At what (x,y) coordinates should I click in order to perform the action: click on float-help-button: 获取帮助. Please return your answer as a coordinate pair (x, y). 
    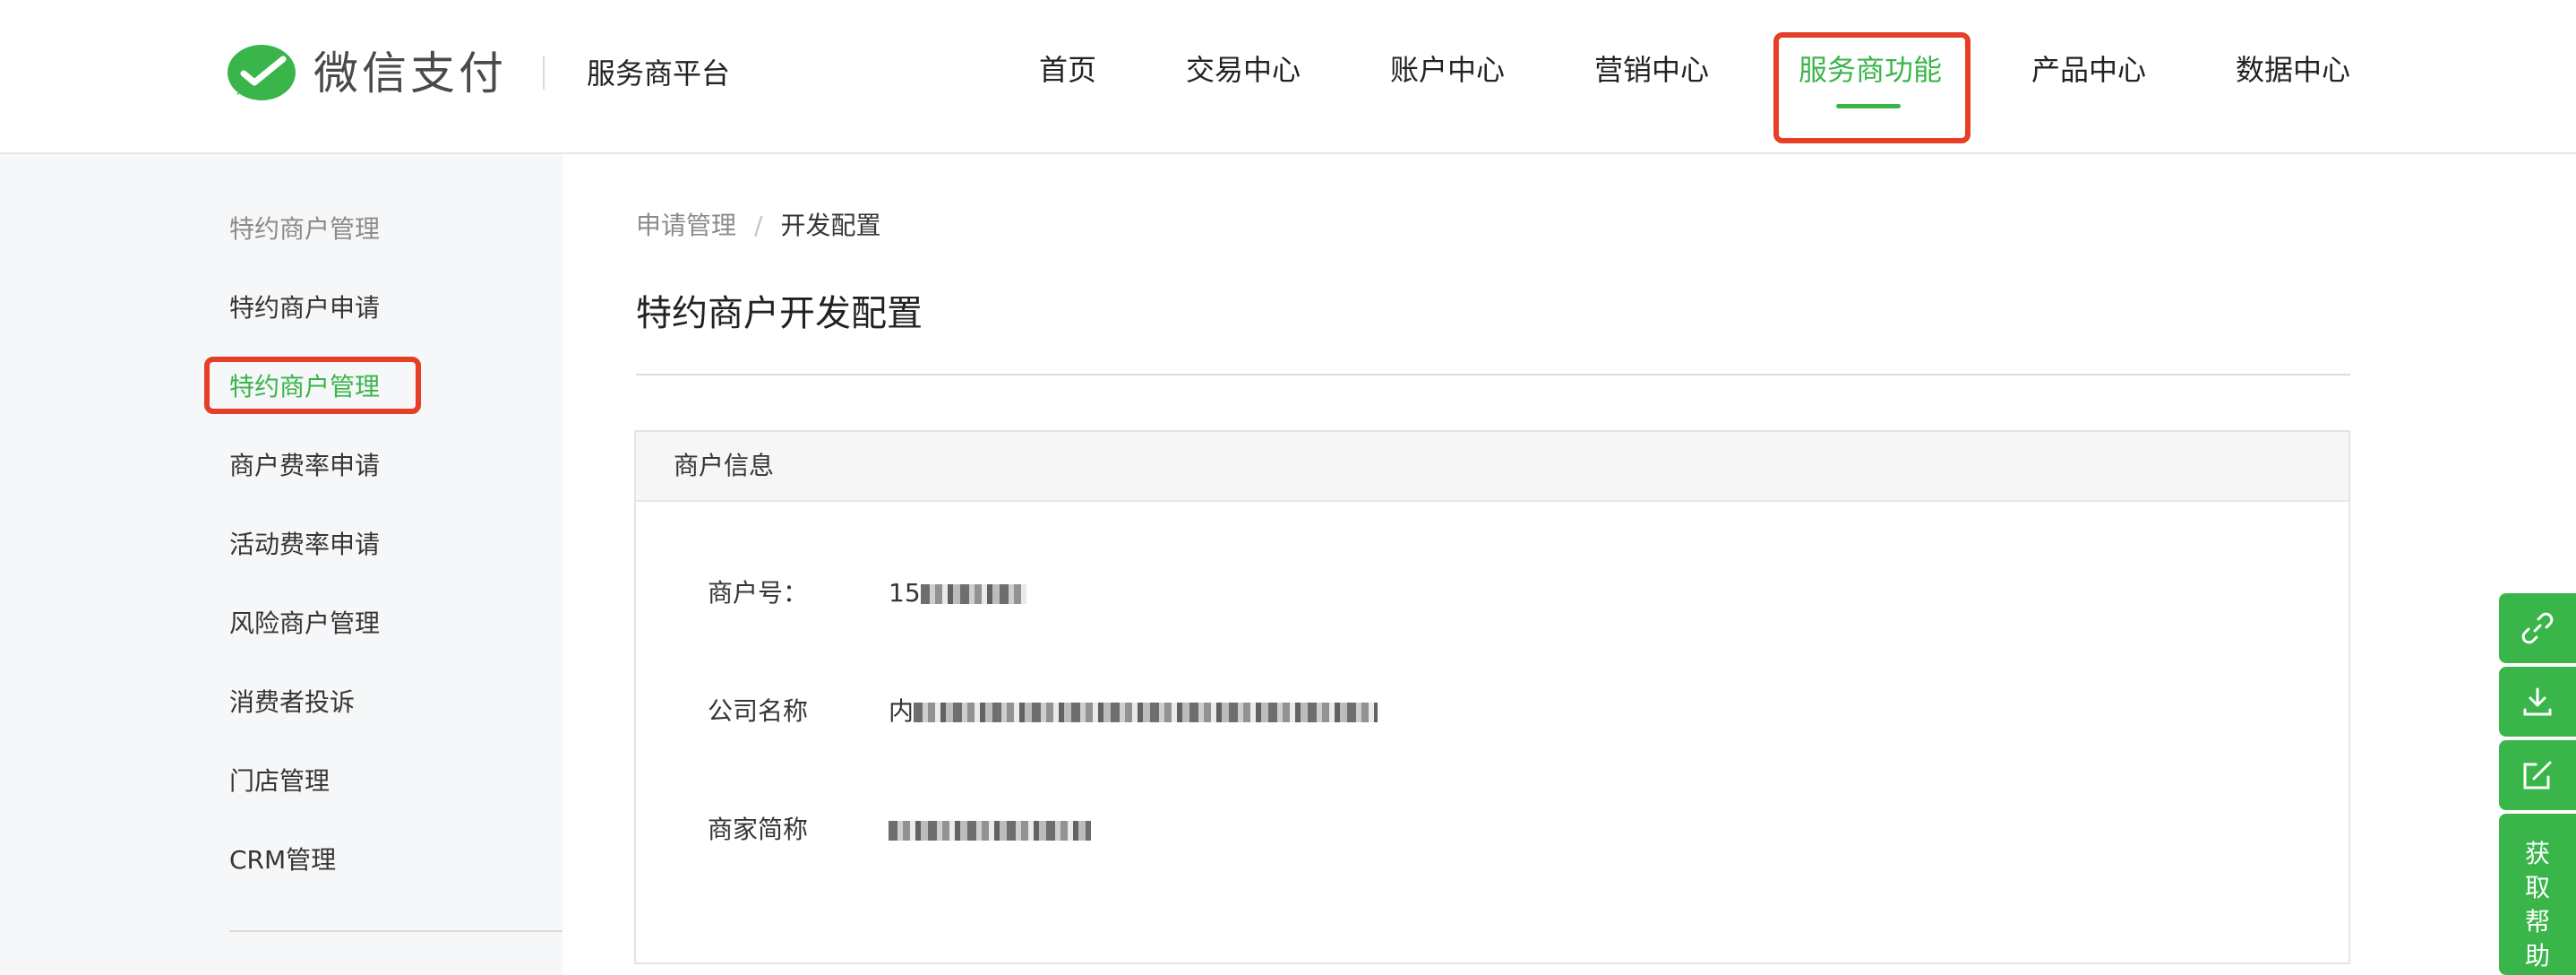
    Looking at the image, I should click on (2537, 894).